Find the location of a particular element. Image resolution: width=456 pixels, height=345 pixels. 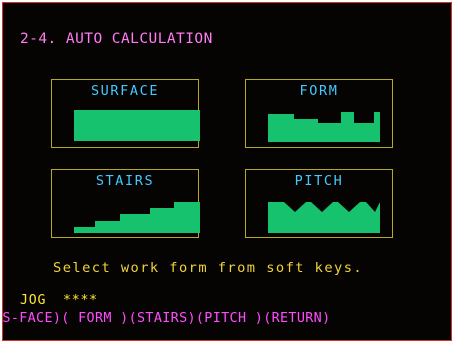

softkey-bar: (S-FACE)( FORM )(STAIRS)(PITCH )(RETURN) is located at coordinates (166, 319).